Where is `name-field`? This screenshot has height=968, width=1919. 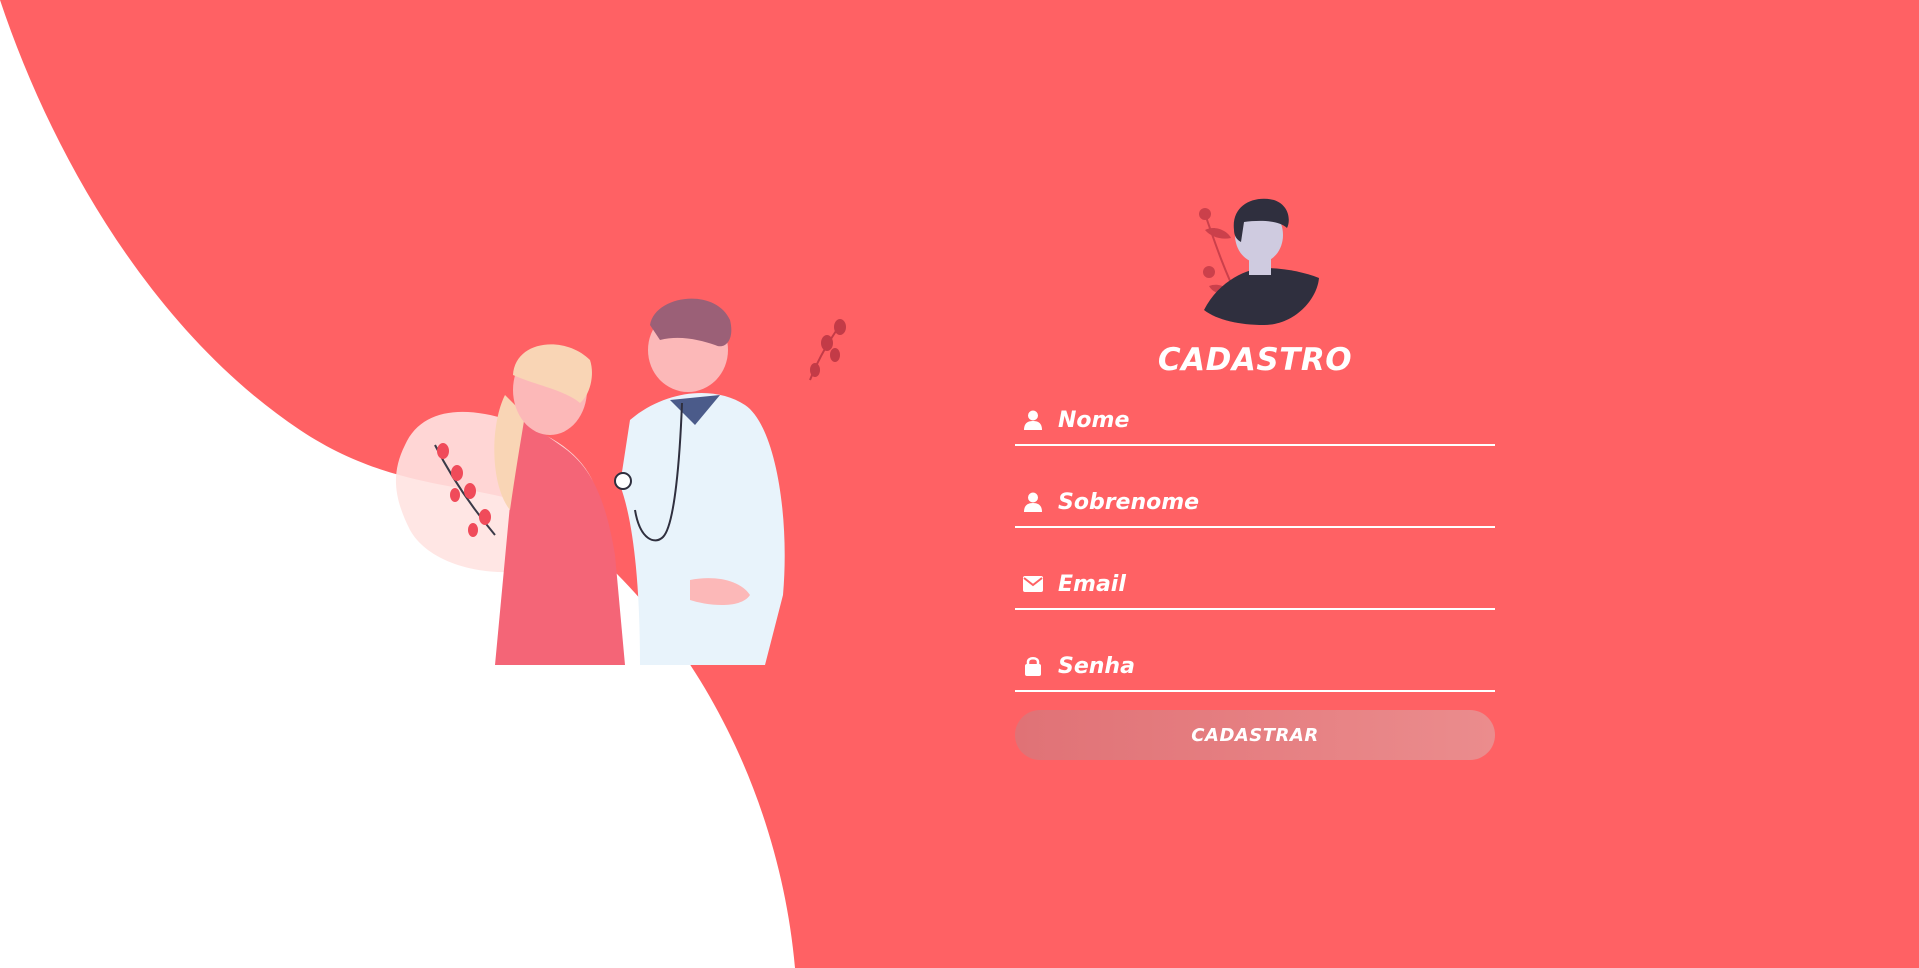 name-field is located at coordinates (1255, 421).